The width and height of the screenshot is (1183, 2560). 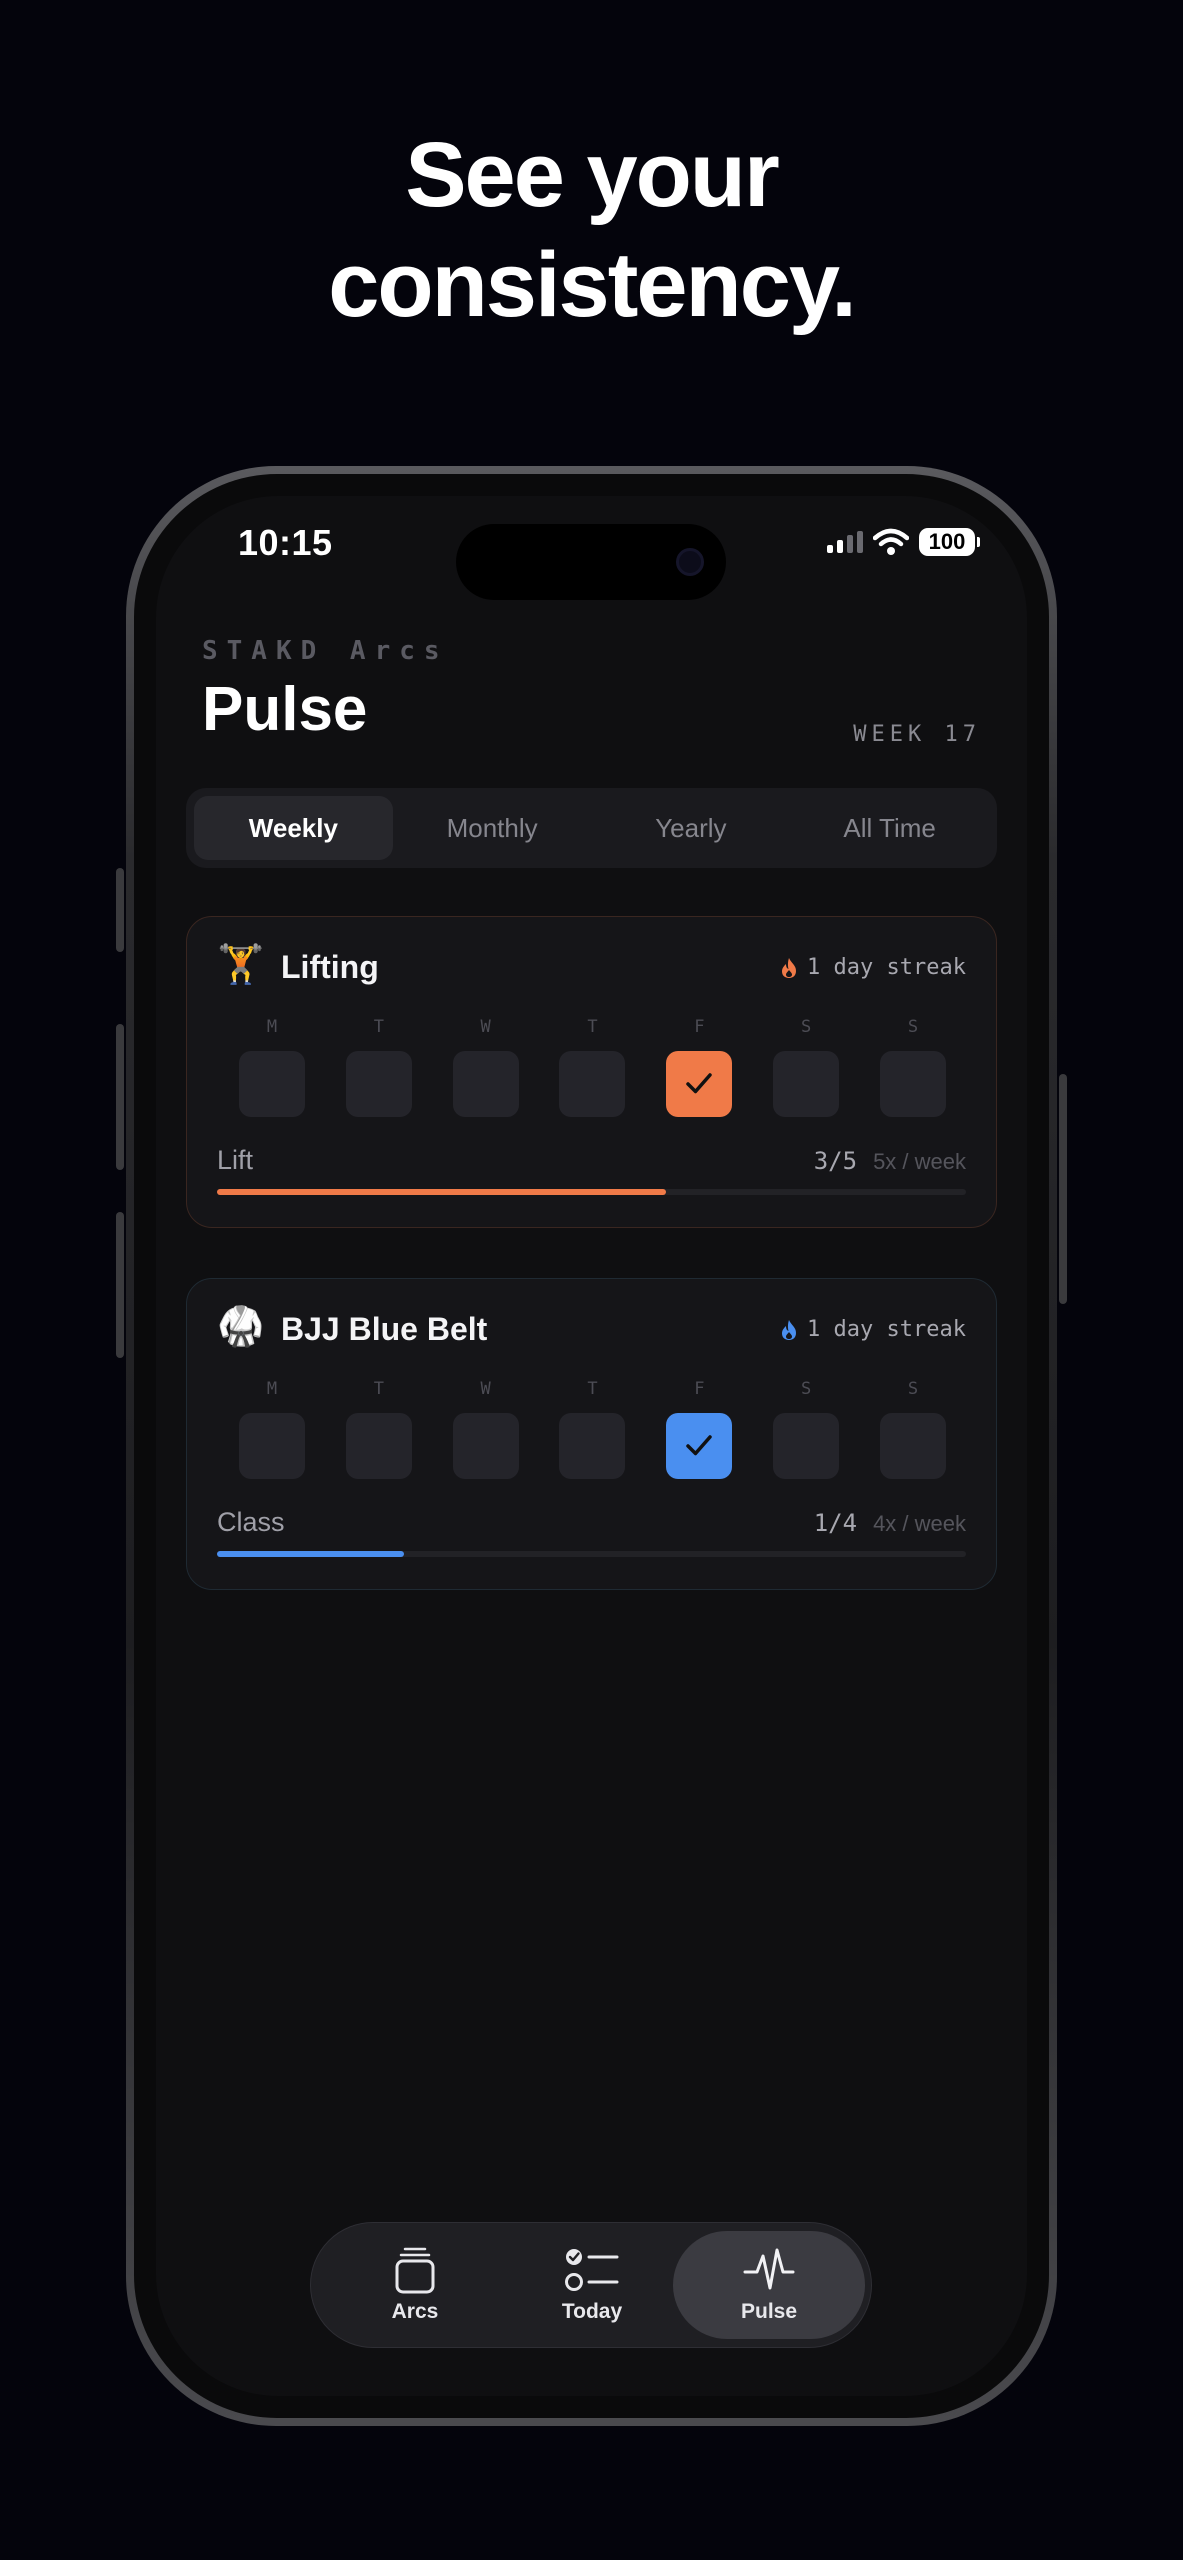 What do you see at coordinates (691, 828) in the screenshot?
I see `tab-yearly: Yearly` at bounding box center [691, 828].